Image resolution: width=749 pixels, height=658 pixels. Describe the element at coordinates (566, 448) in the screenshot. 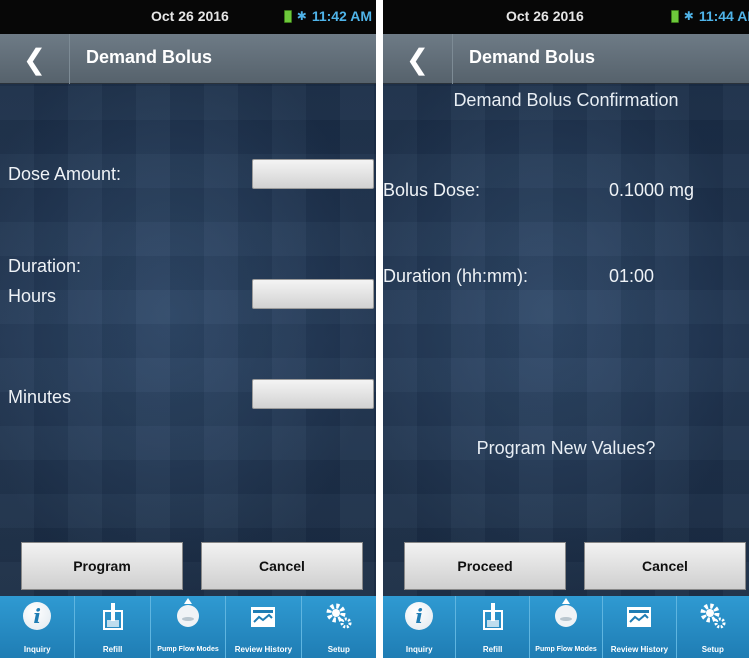

I see `program-question: Program New Values?` at that location.